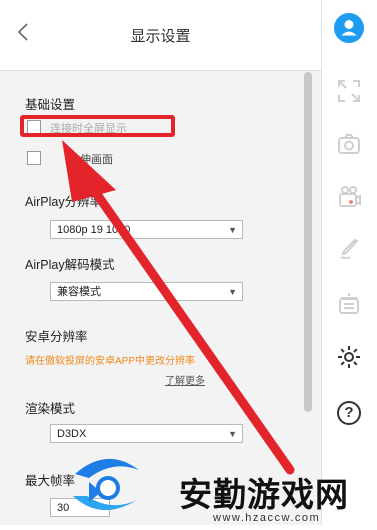  I want to click on watermark: 安勤游戏网 www.hzaccw.com, so click(221, 488).